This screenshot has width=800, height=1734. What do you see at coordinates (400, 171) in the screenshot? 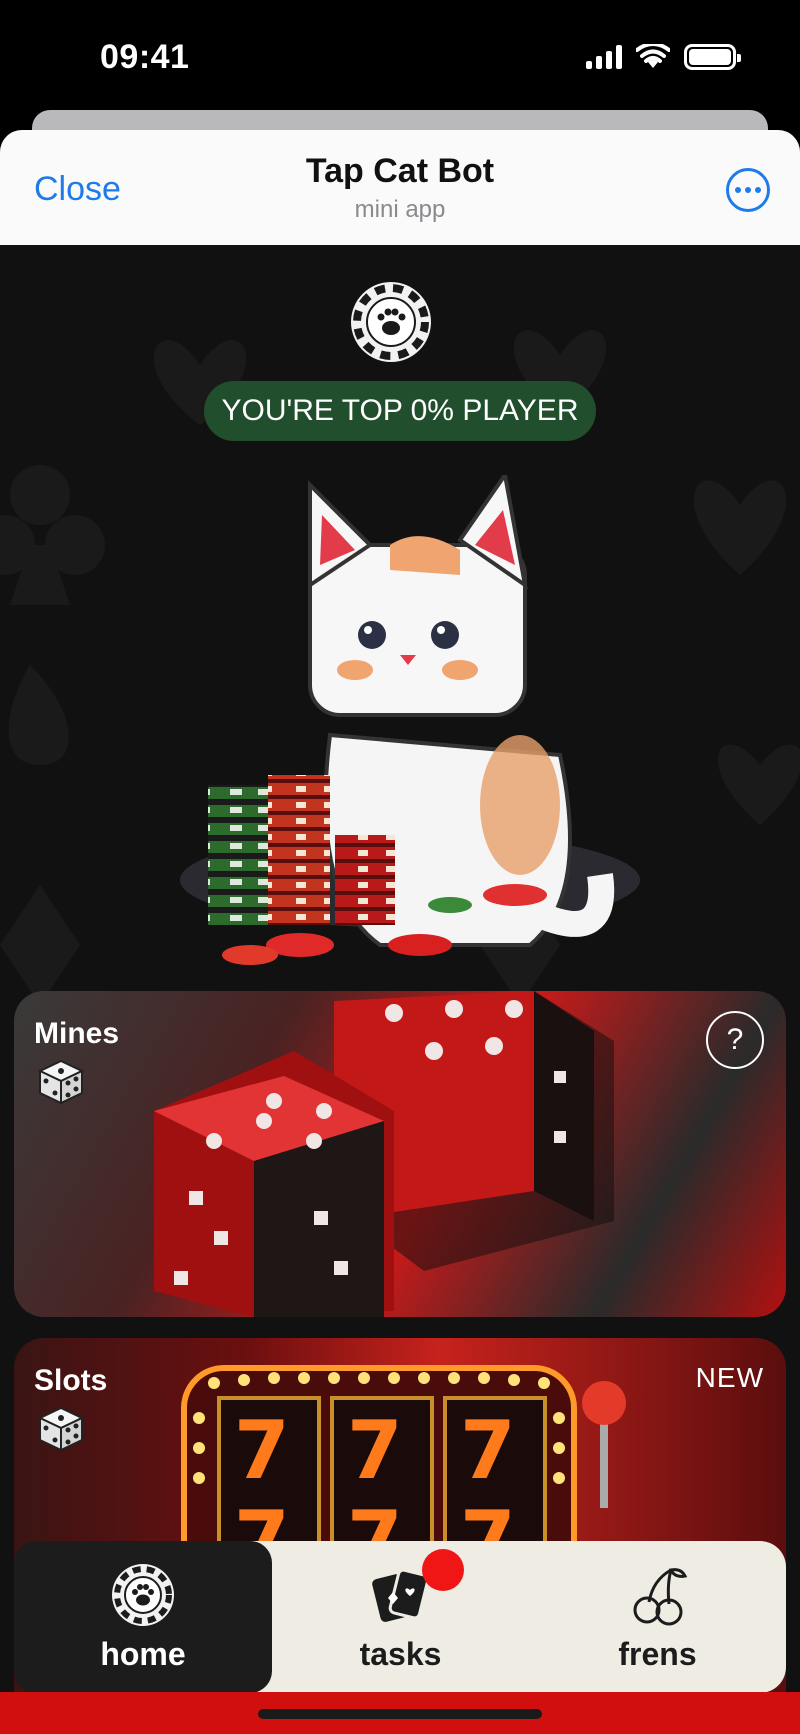
I see `app-title: Tap Cat Bot` at bounding box center [400, 171].